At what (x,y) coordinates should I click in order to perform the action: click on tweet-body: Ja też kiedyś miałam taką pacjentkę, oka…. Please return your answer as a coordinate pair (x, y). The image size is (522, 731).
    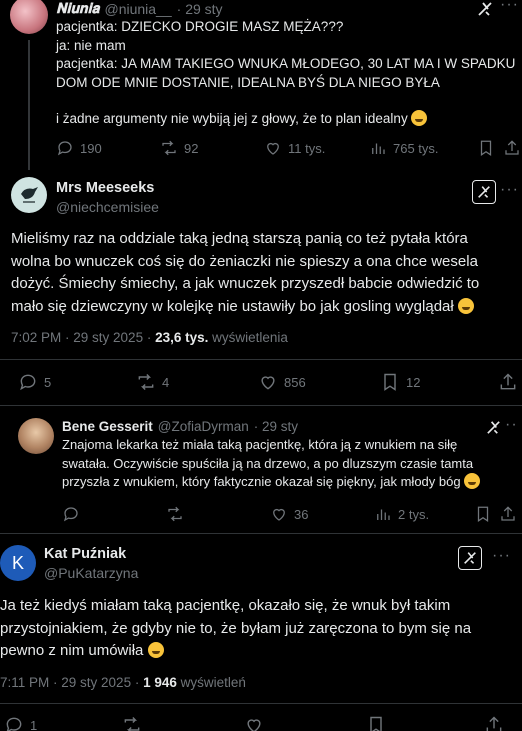
    Looking at the image, I should click on (259, 629).